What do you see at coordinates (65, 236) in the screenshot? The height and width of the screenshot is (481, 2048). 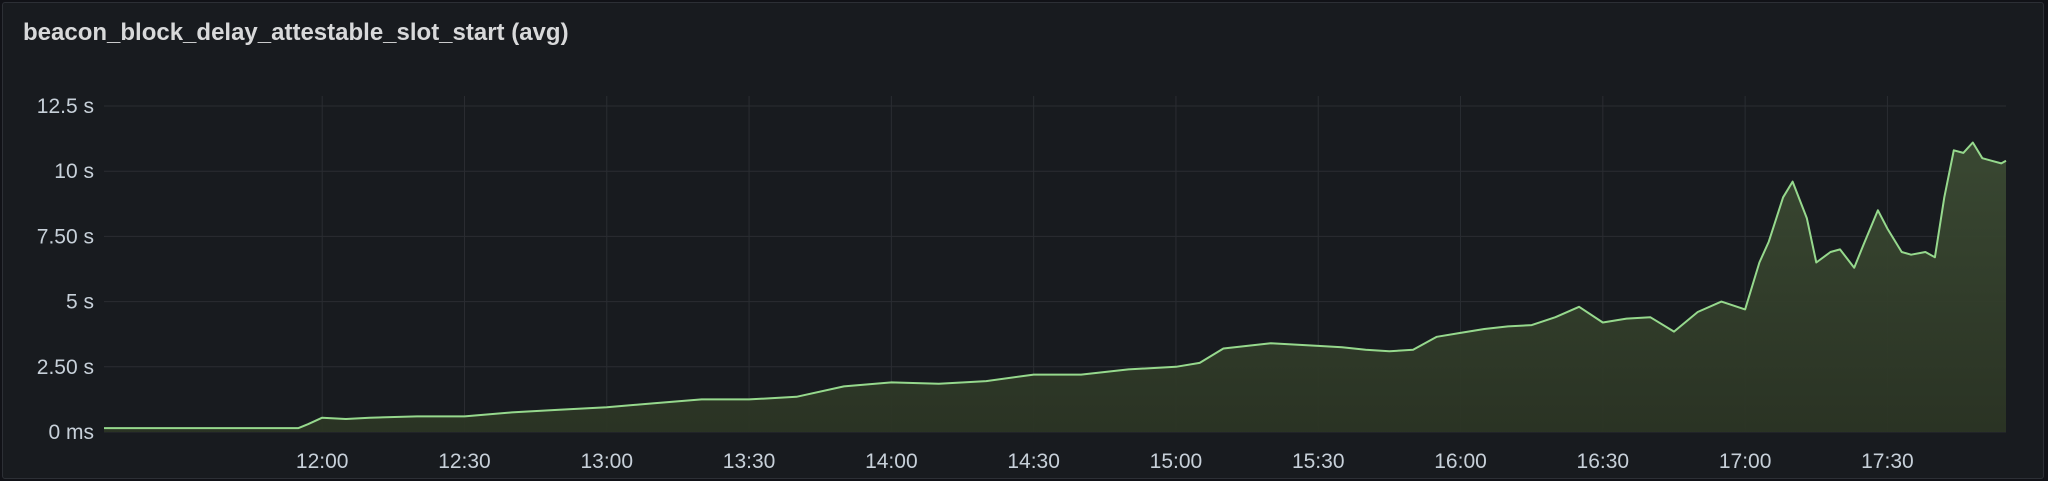 I see `y-tick-label: 7.50 s` at bounding box center [65, 236].